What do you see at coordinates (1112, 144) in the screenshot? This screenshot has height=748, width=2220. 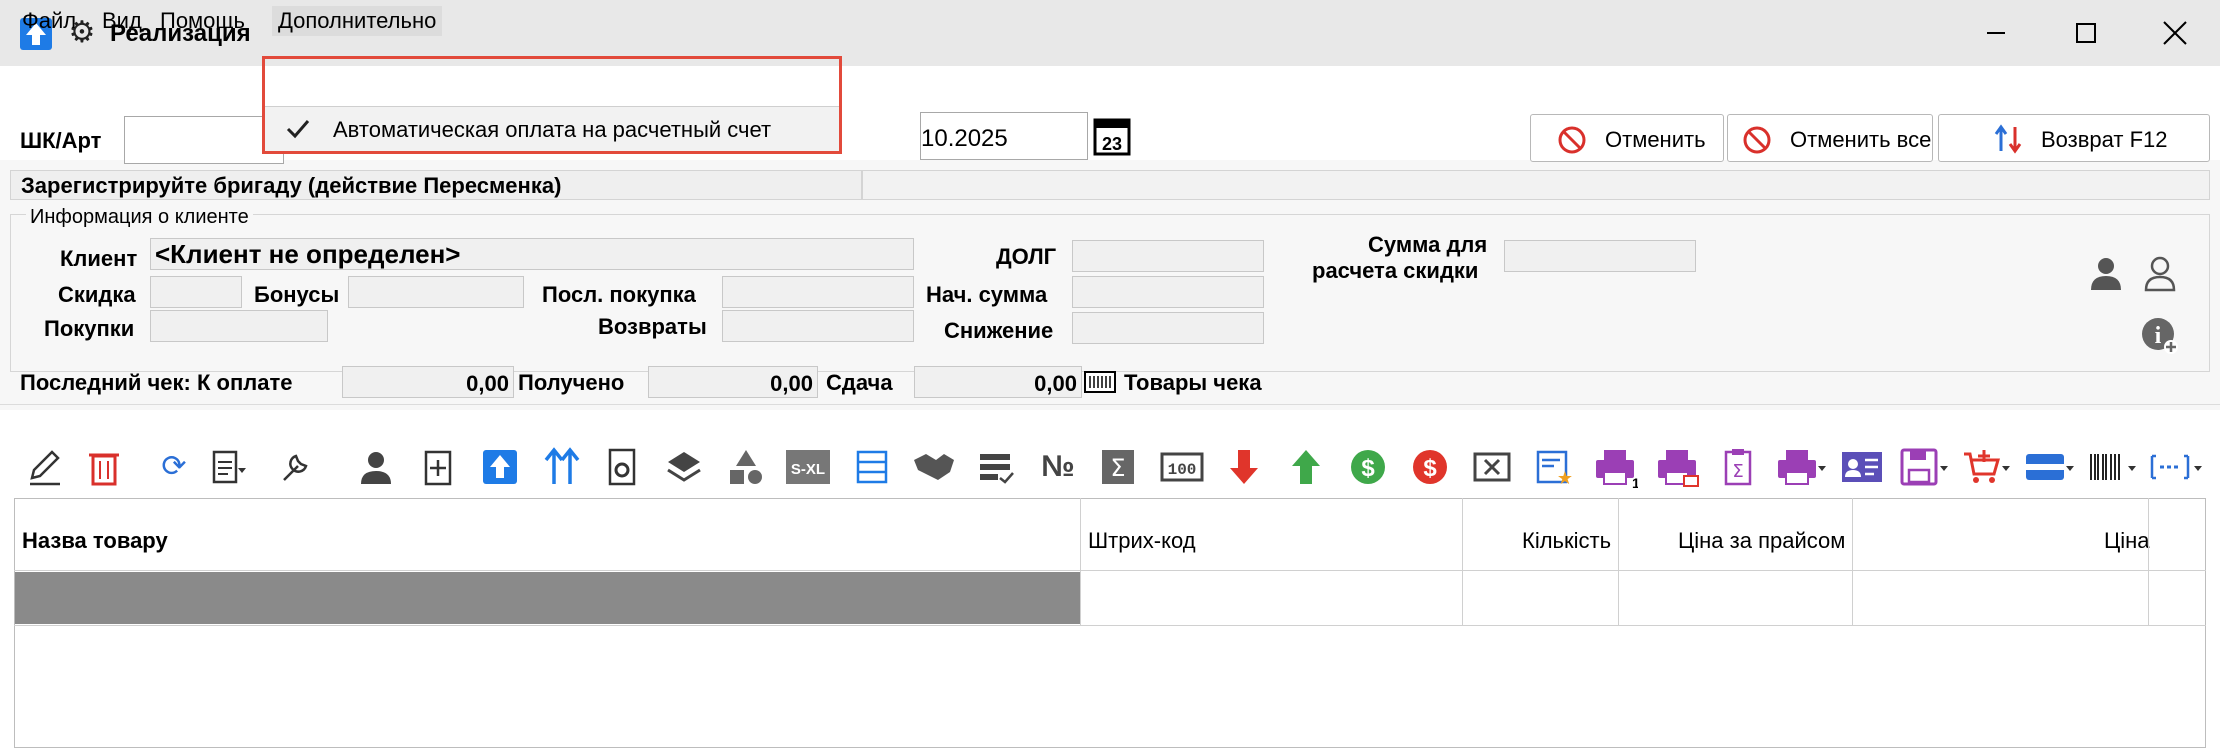 I see `svg-text: 23` at bounding box center [1112, 144].